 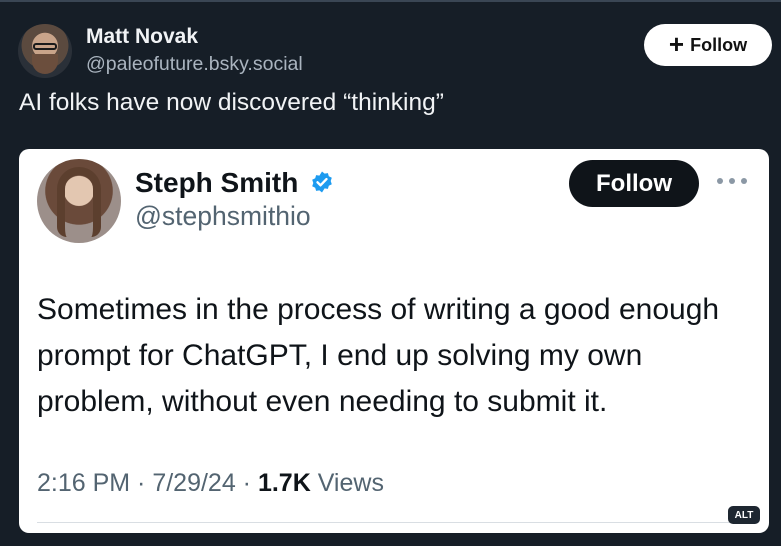 I want to click on tweet-views-count: 1.7K, so click(x=284, y=483).